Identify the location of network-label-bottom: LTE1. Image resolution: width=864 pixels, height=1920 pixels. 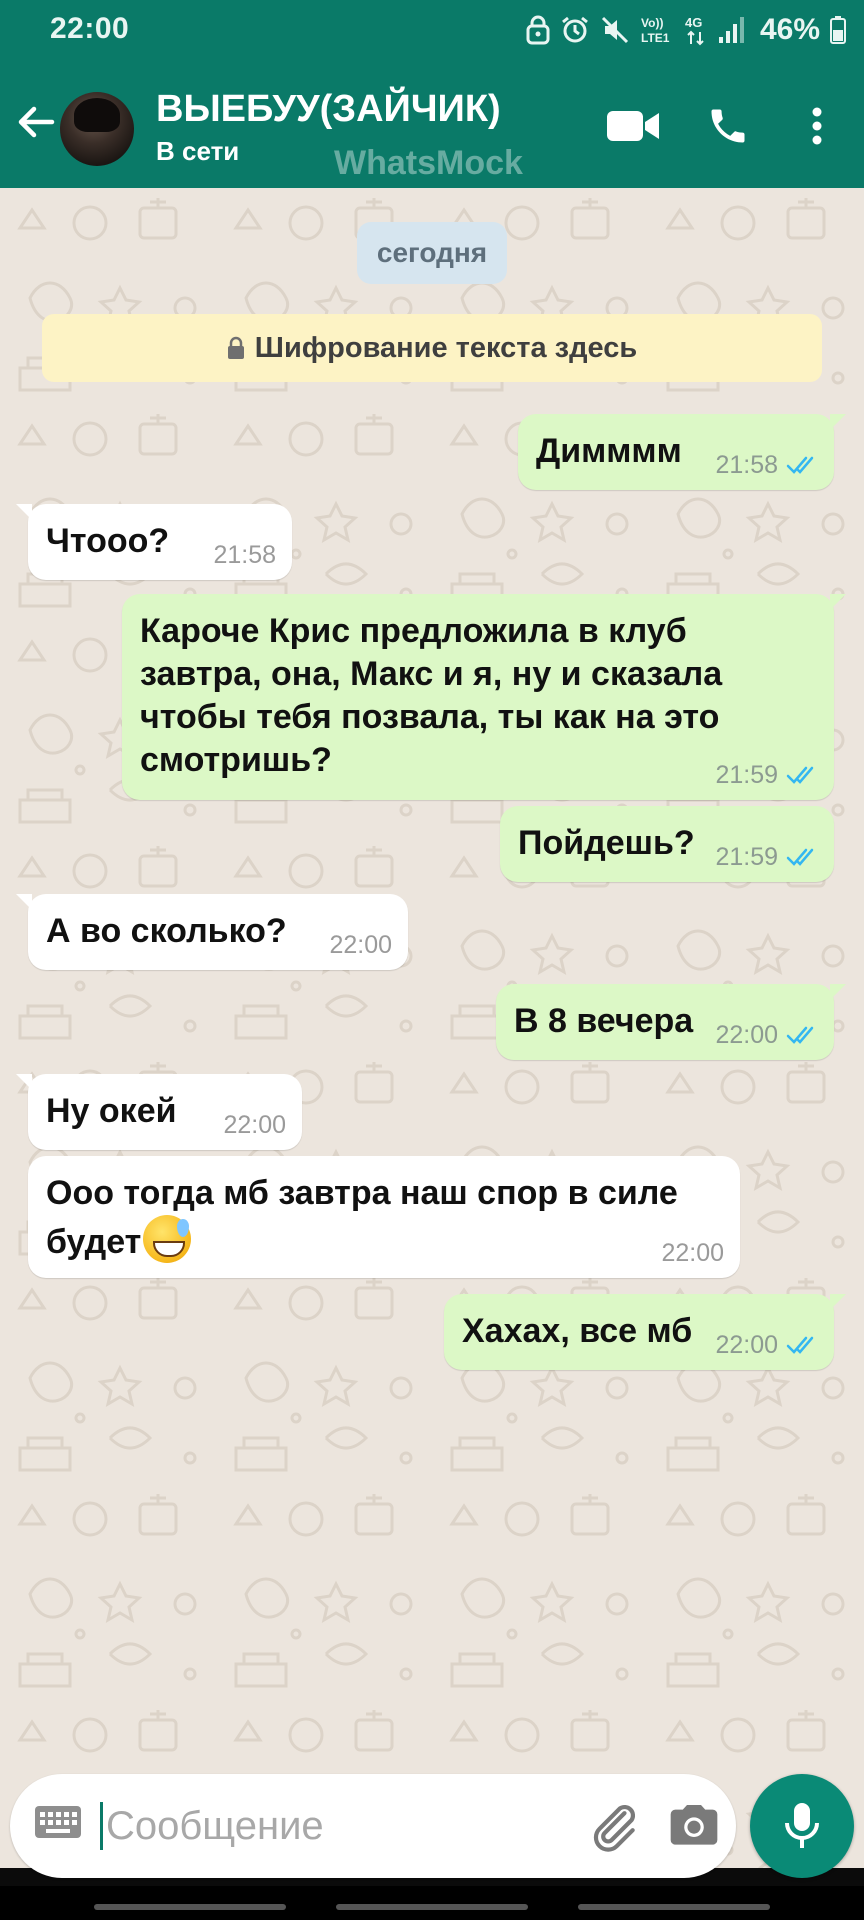
(655, 38).